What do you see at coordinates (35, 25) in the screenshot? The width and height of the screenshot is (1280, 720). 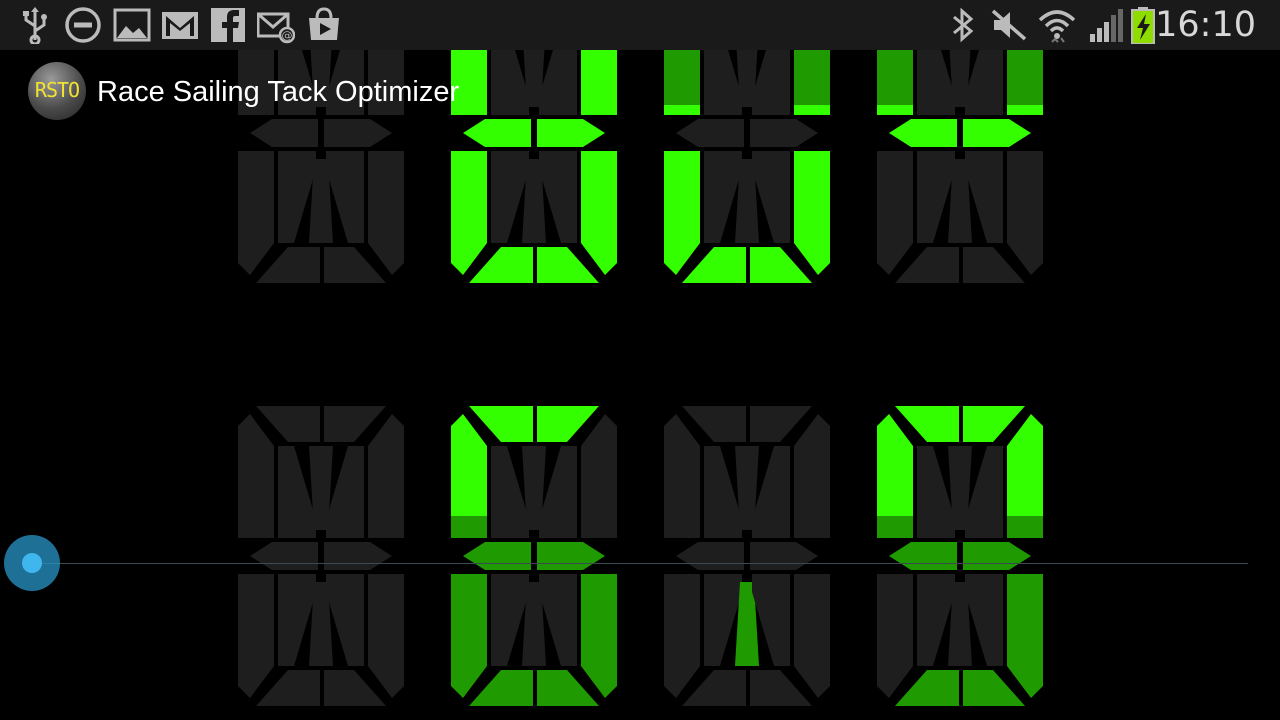 I see `usb-icon` at bounding box center [35, 25].